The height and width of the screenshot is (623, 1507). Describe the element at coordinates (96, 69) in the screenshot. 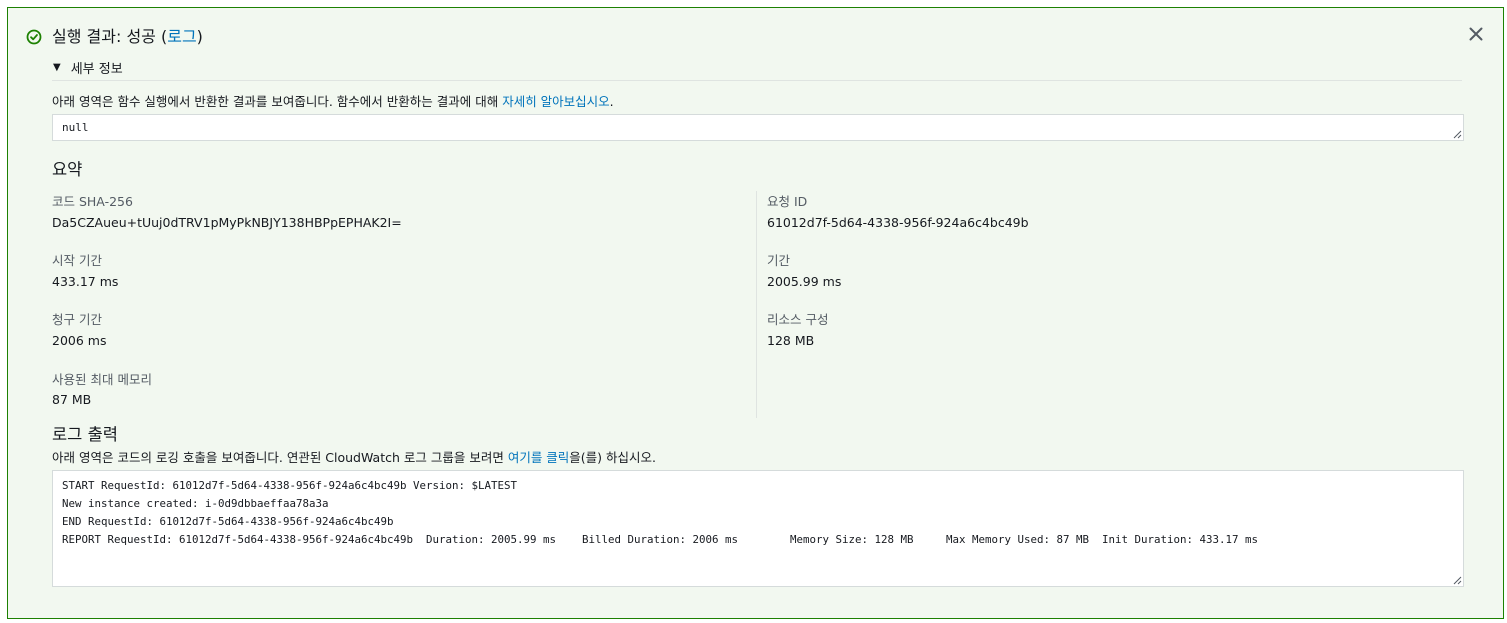

I see `details-toggle-label: 세부 정보` at that location.